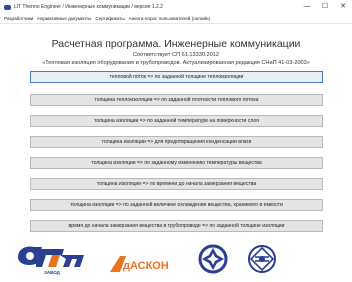 The width and height of the screenshot is (352, 282). I want to click on maximize-button: ☐, so click(325, 7).